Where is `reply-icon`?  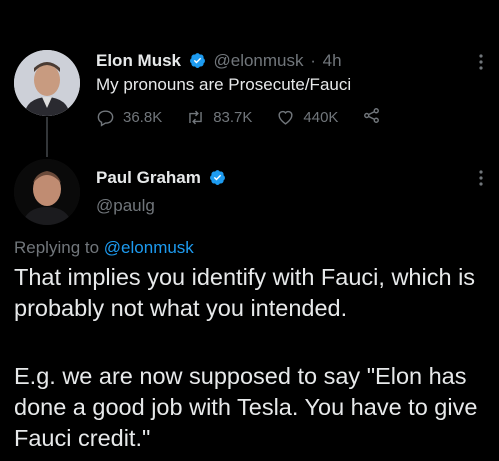
reply-icon is located at coordinates (105, 118).